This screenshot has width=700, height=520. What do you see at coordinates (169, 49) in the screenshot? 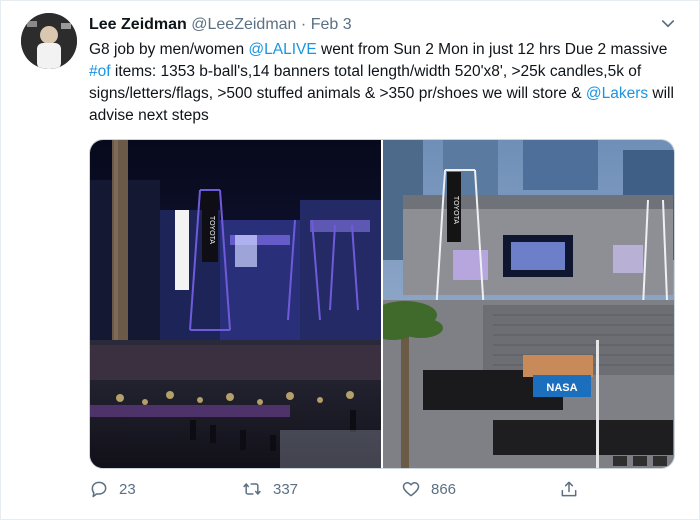
I see `tweet-text-segment: G8 job by men/women` at bounding box center [169, 49].